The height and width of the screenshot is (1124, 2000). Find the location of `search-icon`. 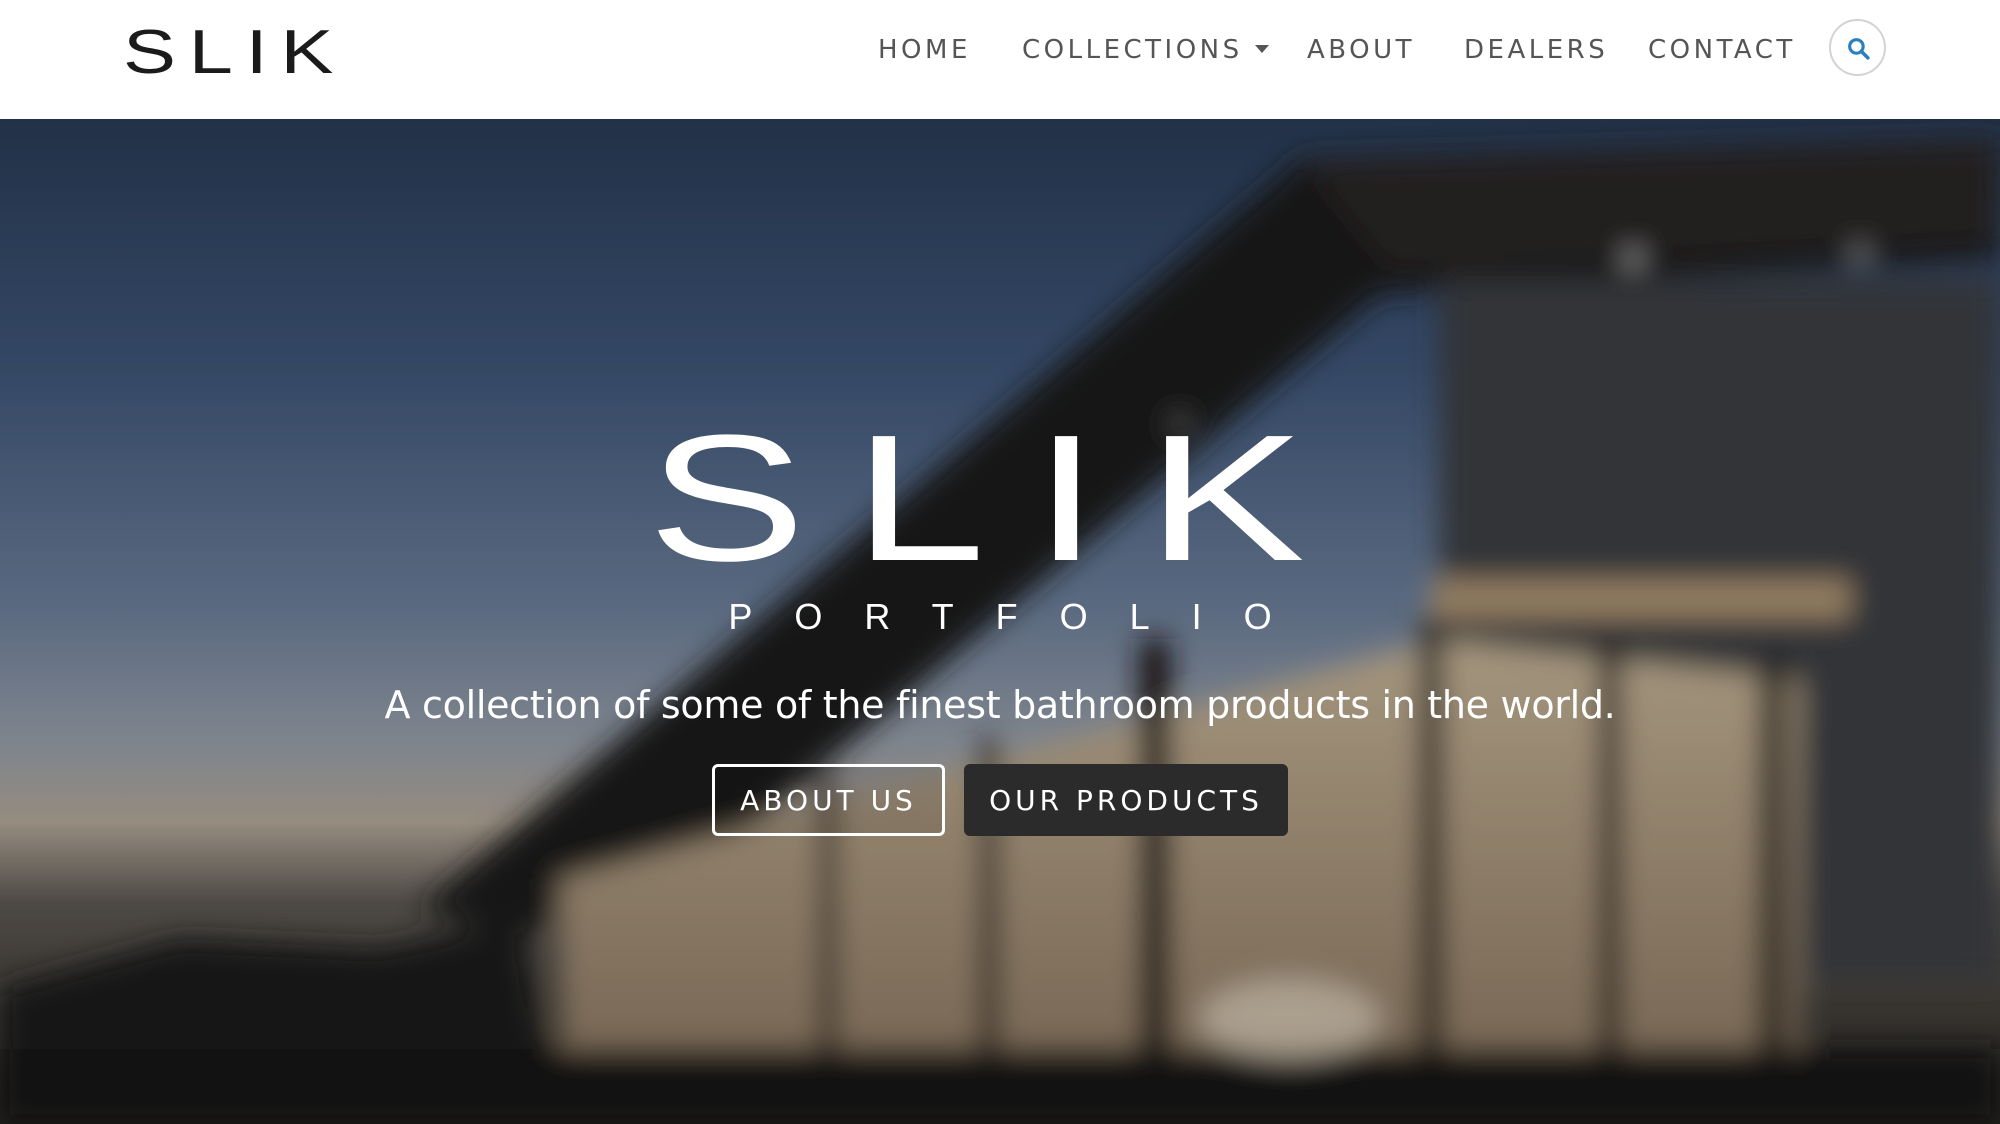

search-icon is located at coordinates (1859, 49).